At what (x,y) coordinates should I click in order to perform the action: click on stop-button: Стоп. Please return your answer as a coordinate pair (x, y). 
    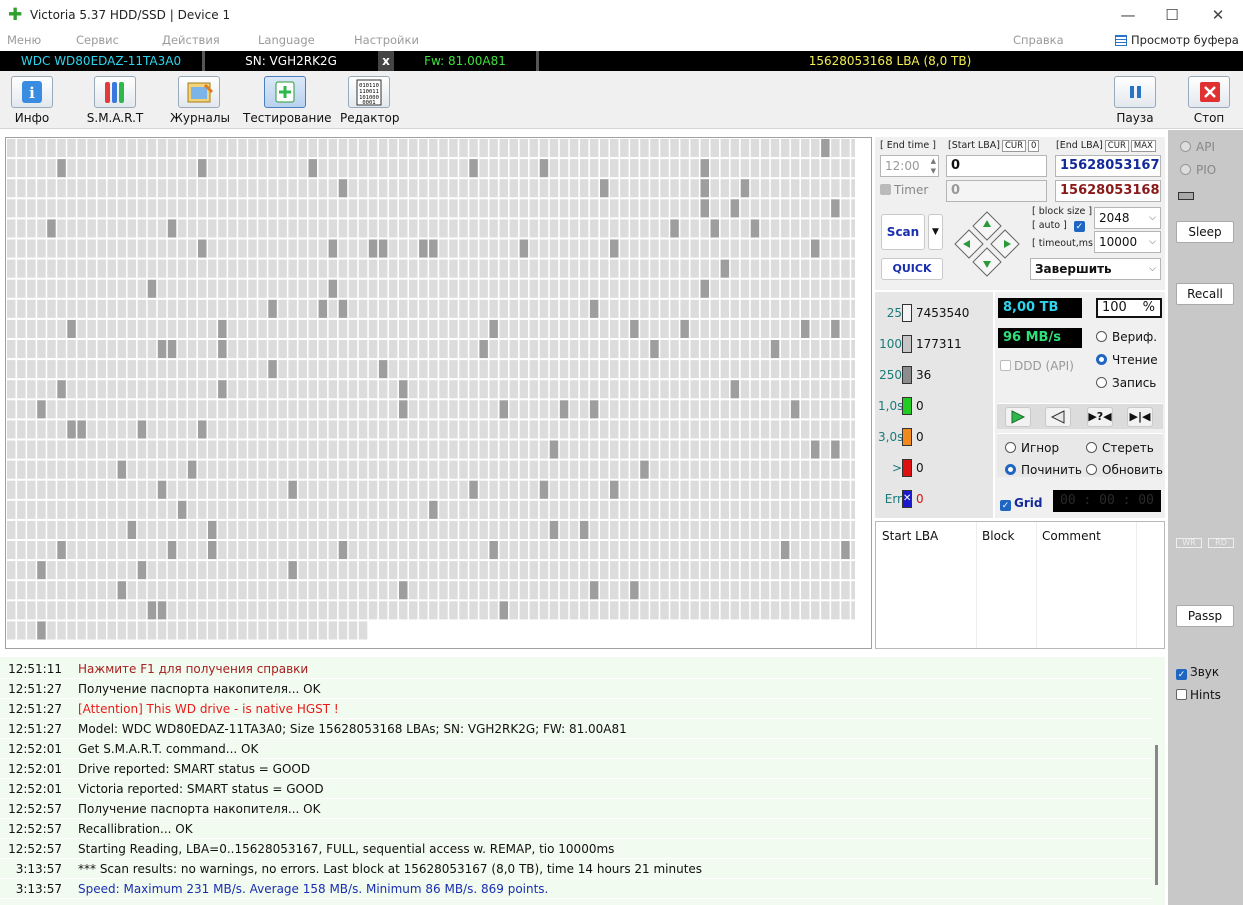
    Looking at the image, I should click on (1209, 100).